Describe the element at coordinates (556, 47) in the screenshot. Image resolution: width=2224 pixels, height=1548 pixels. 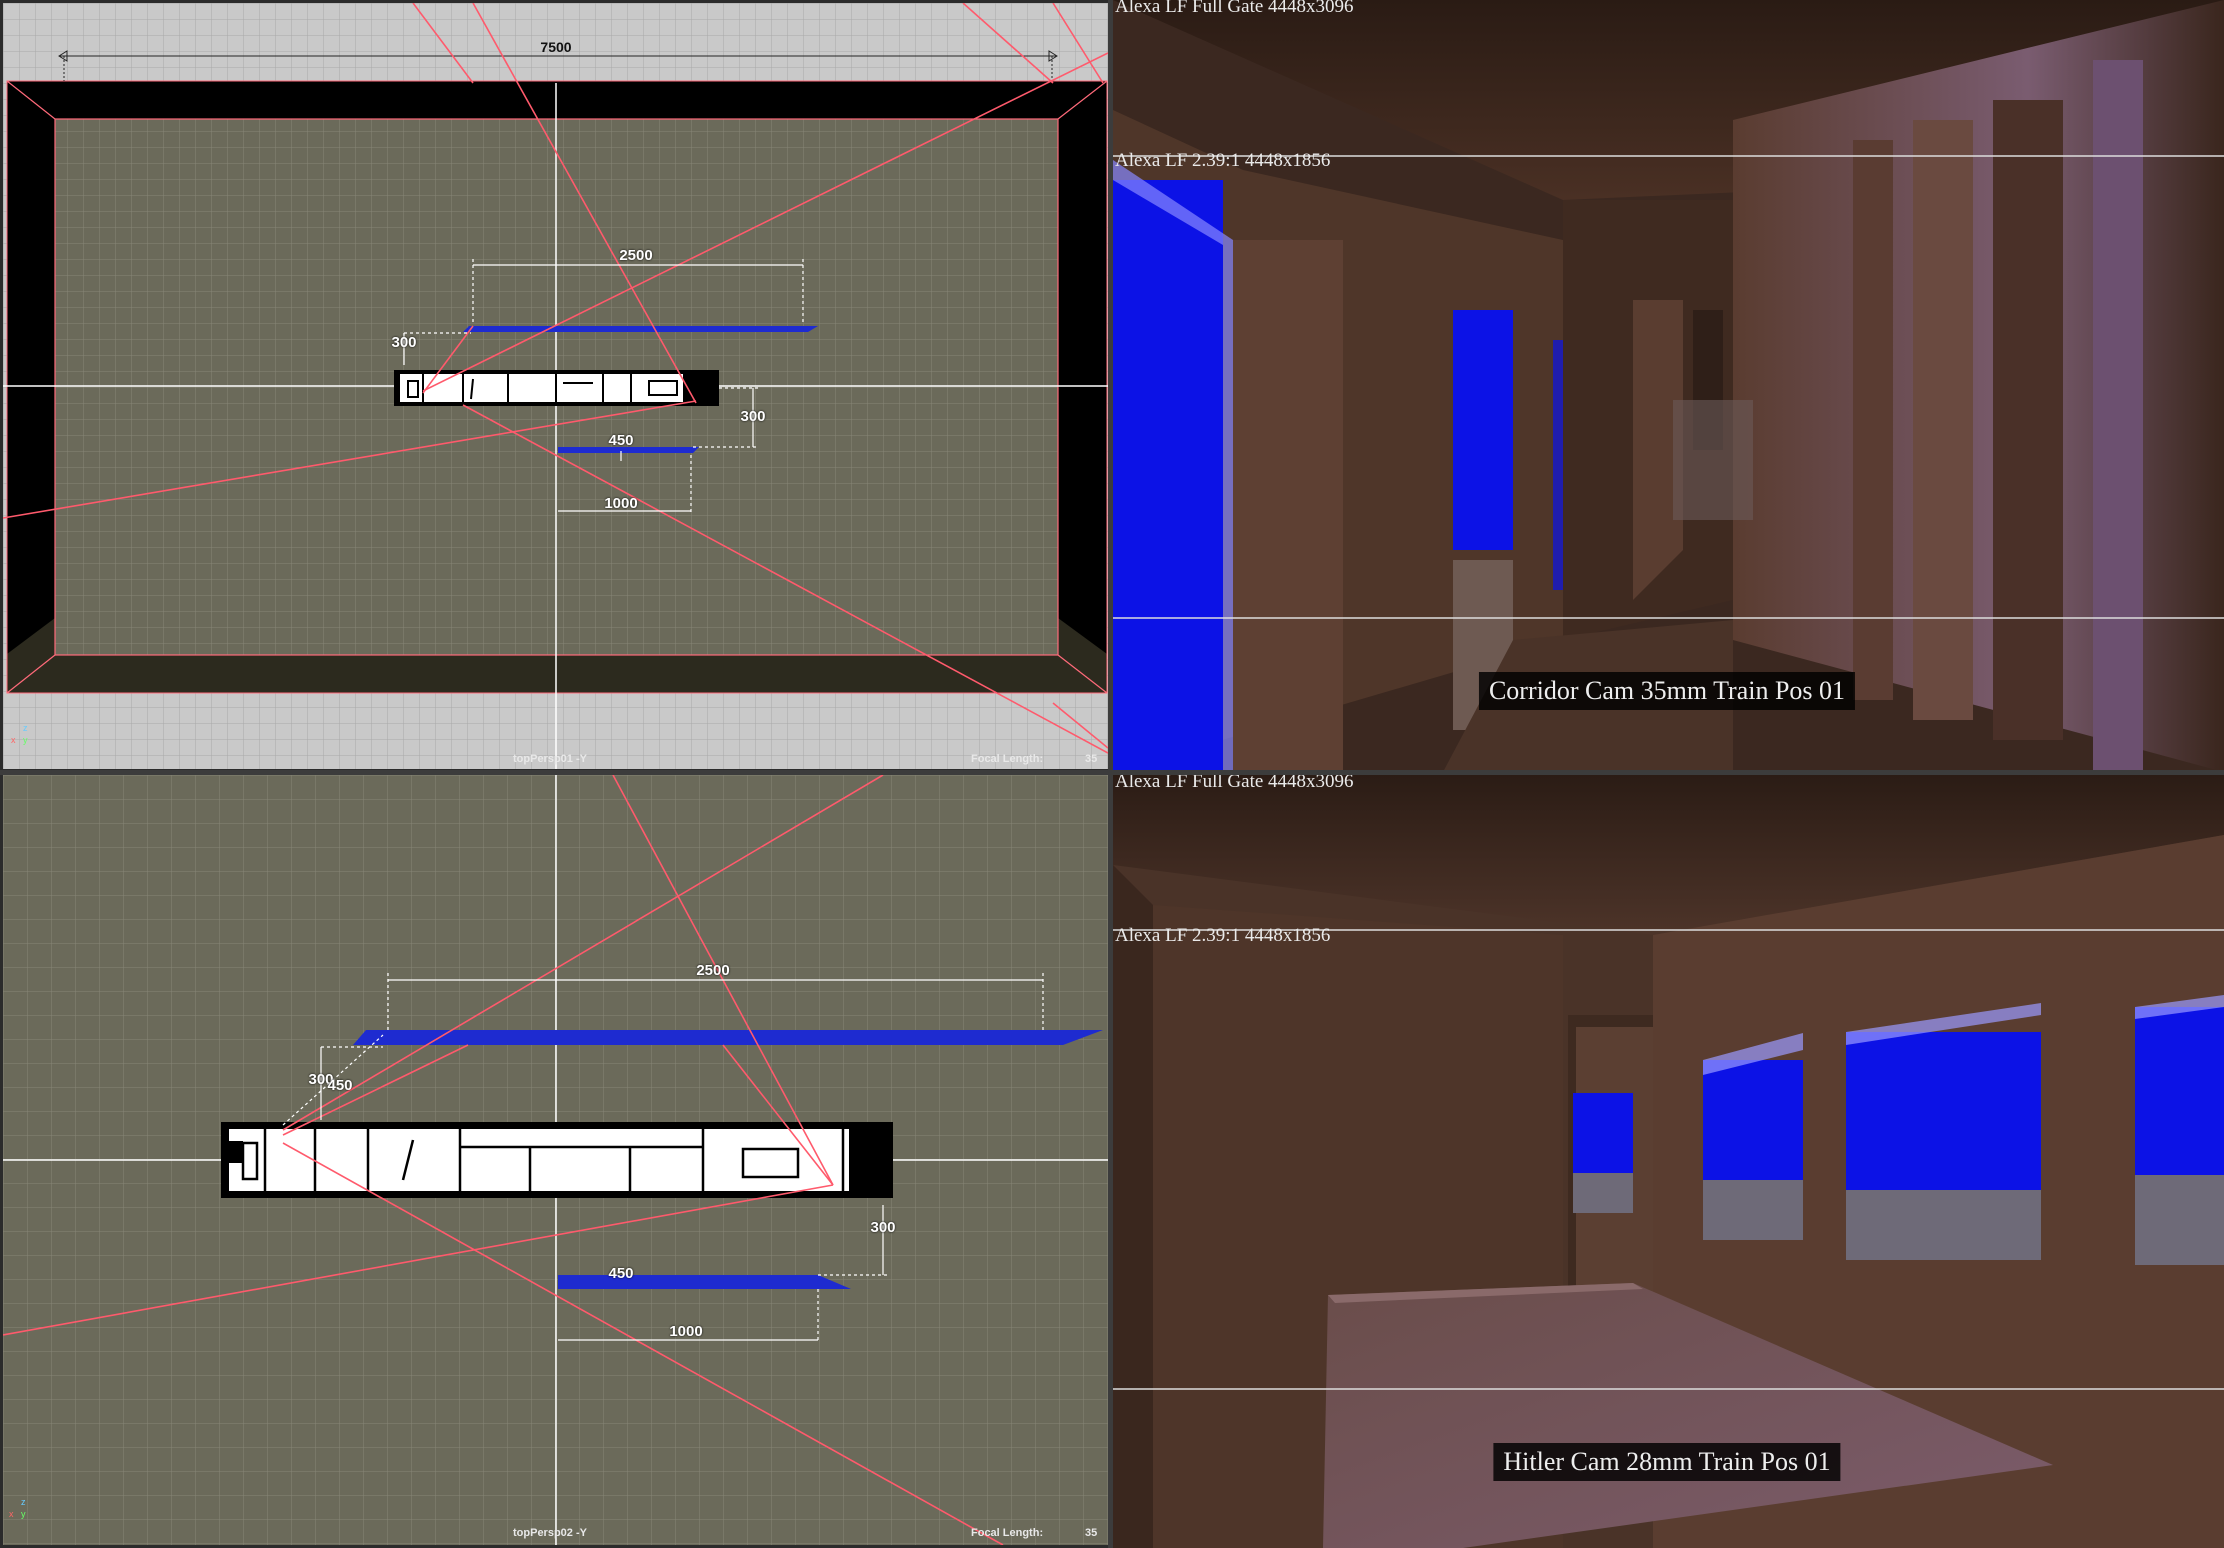
I see `dim-width-total: 7500` at that location.